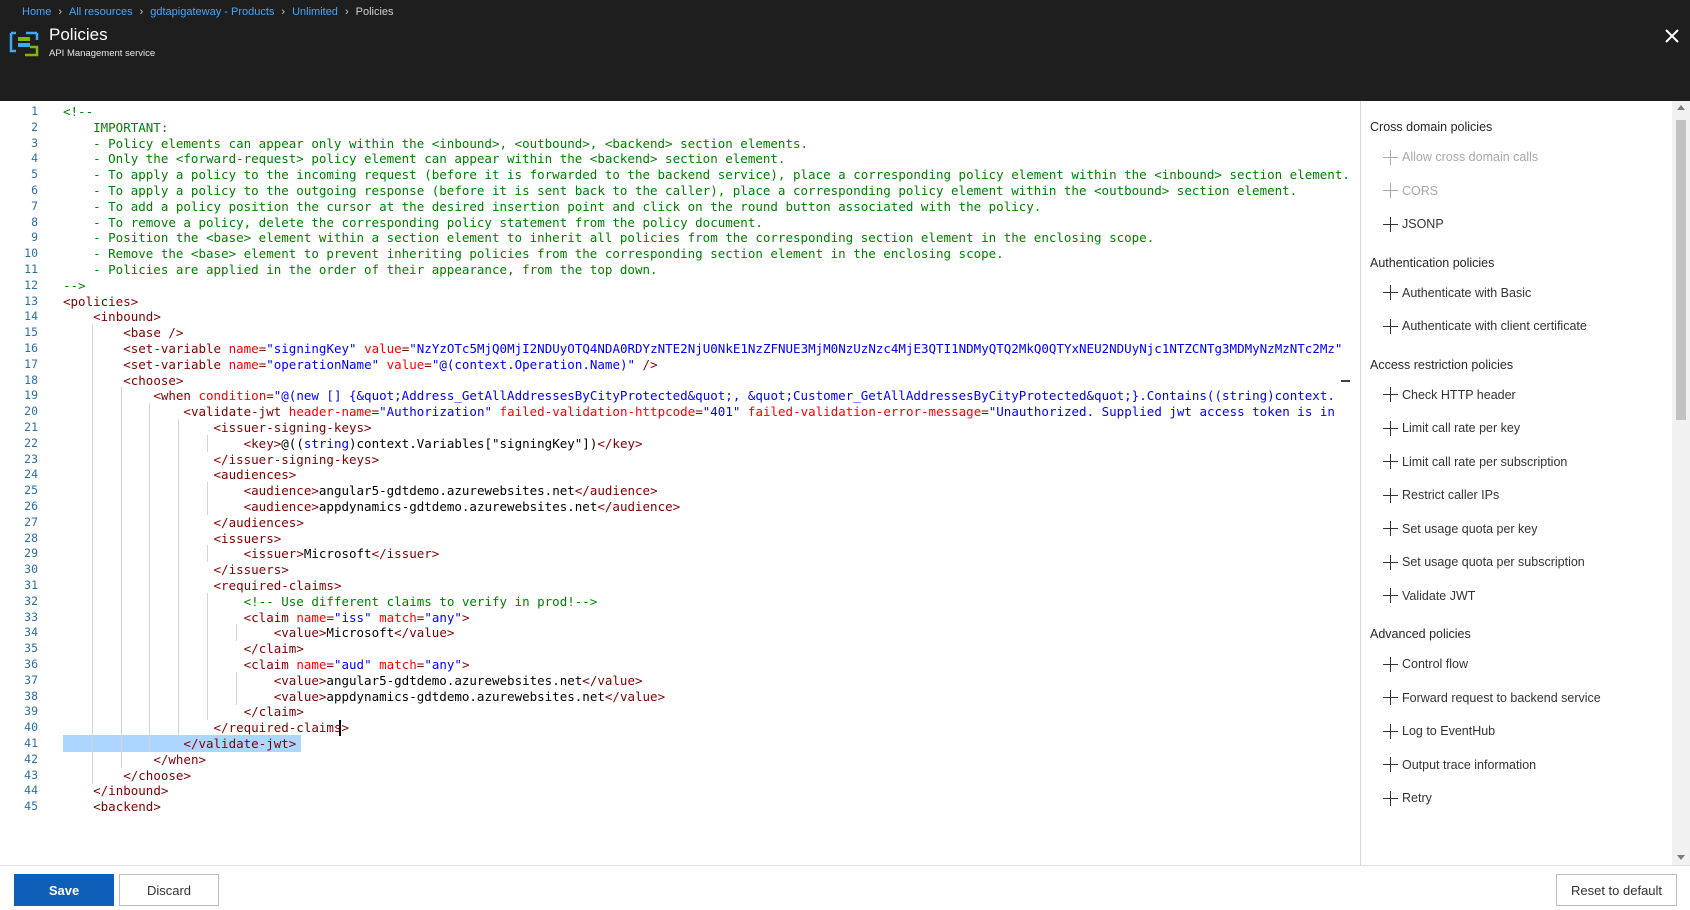  Describe the element at coordinates (1681, 270) in the screenshot. I see `scrollbar-thumb` at that location.